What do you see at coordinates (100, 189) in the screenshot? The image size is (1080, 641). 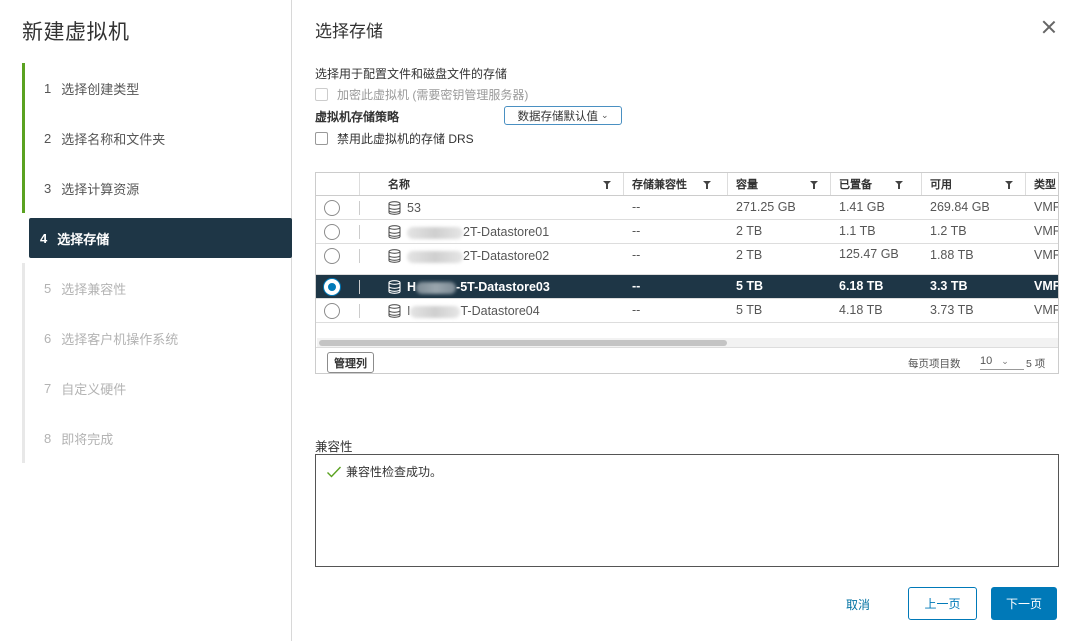 I see `step-label: 选择计算资源` at bounding box center [100, 189].